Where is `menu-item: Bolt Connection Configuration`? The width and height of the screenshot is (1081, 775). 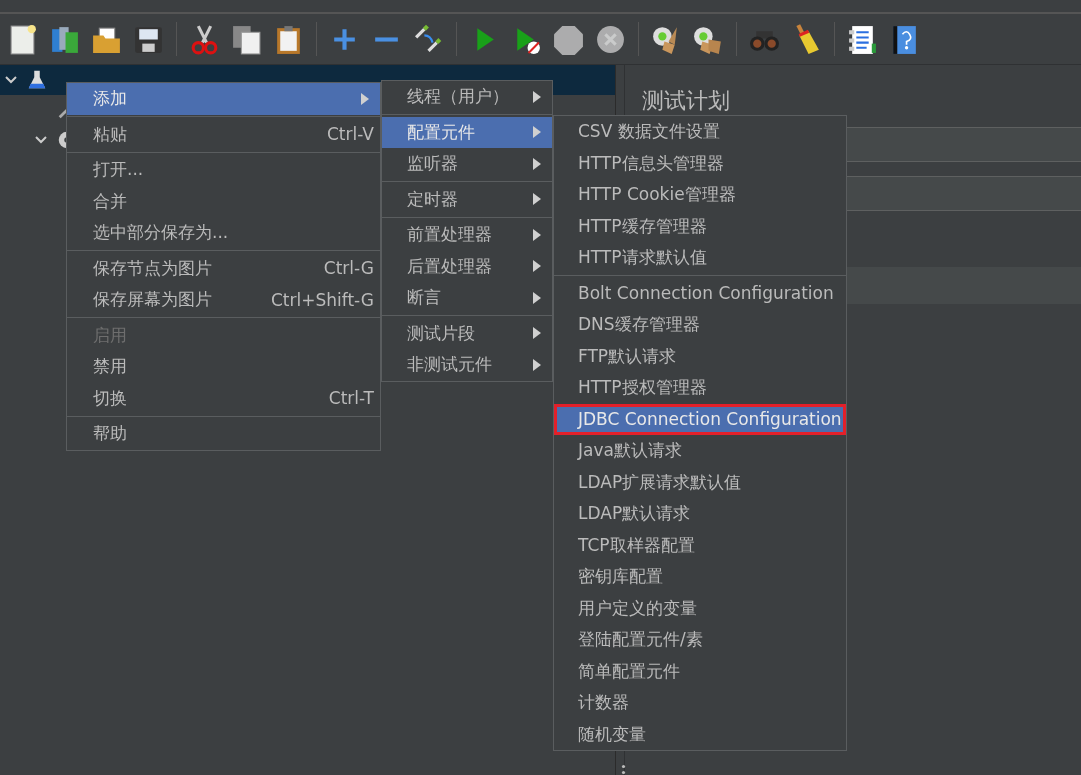 menu-item: Bolt Connection Configuration is located at coordinates (700, 293).